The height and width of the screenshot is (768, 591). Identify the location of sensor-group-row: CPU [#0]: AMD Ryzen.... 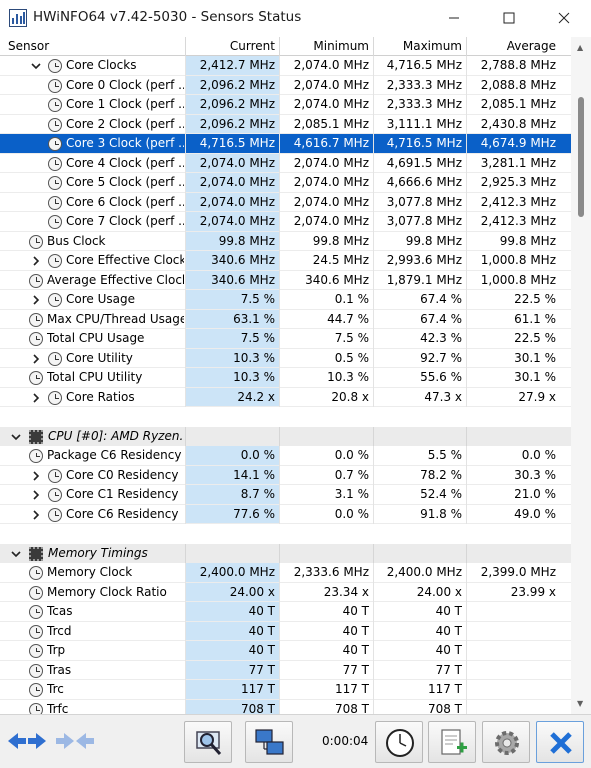
(285, 436).